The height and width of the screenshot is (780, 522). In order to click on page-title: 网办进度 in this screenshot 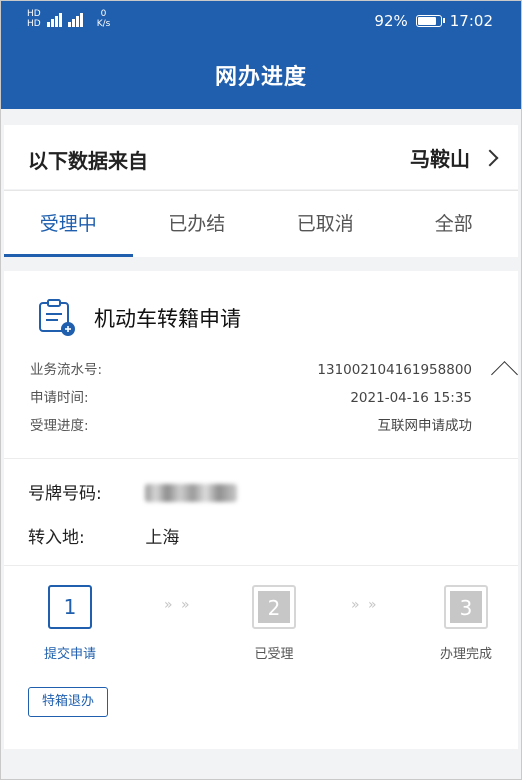, I will do `click(260, 77)`.